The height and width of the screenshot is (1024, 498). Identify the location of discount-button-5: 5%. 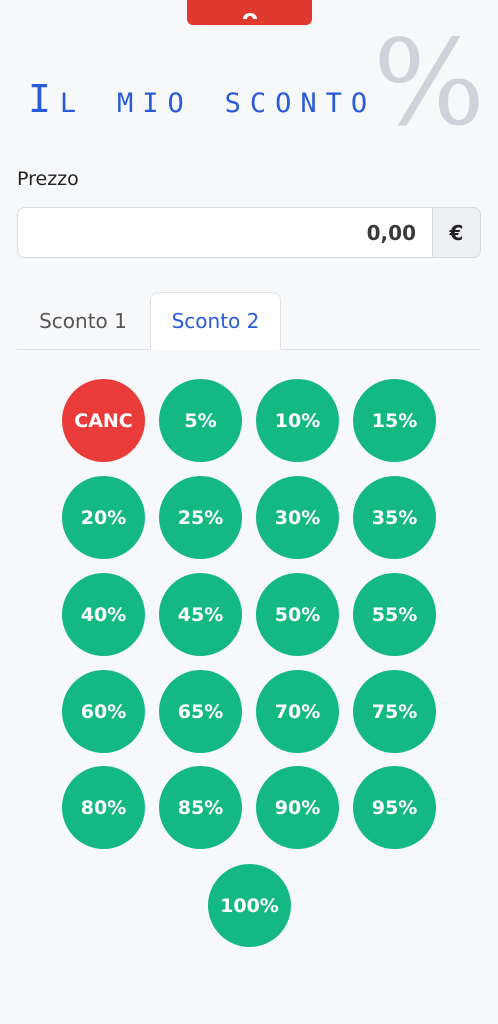
(200, 420).